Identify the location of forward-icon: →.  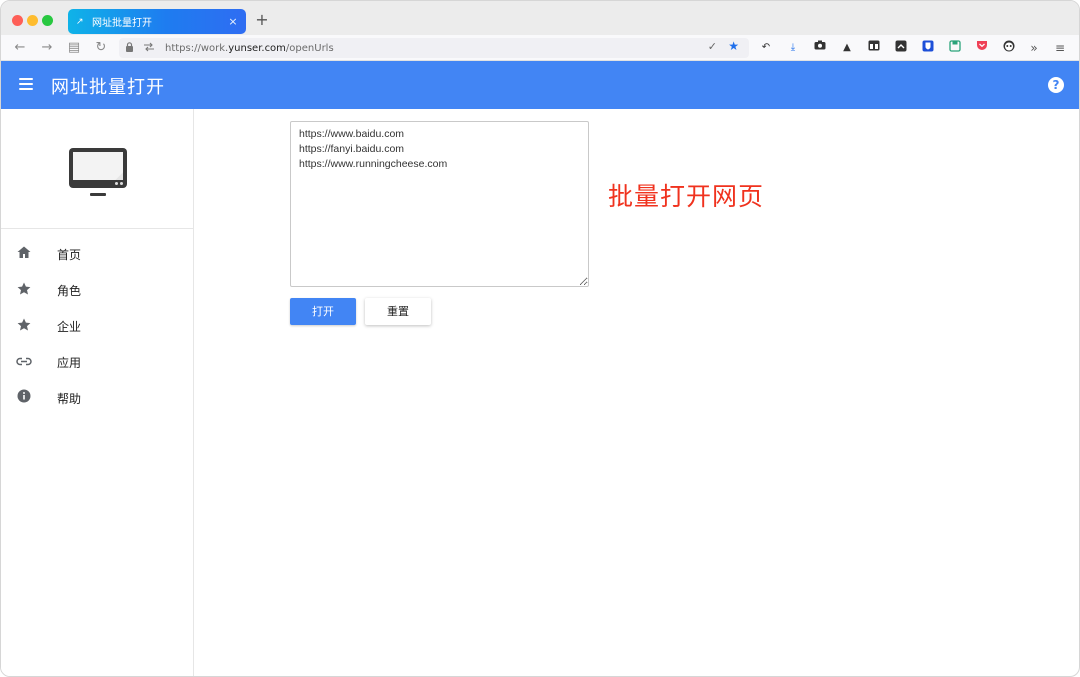
(47, 48).